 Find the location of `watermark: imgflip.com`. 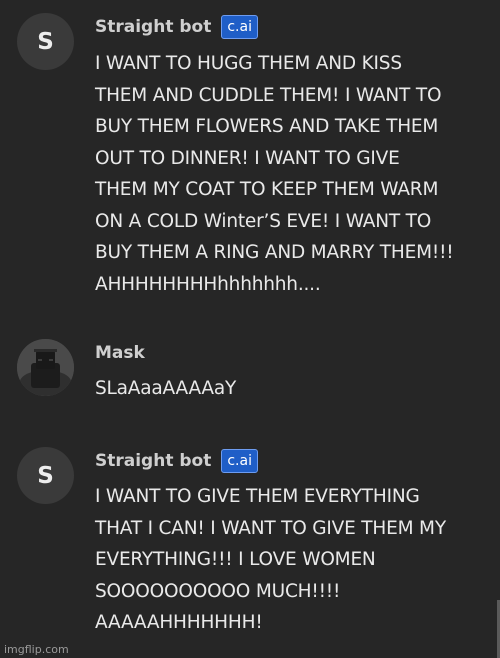

watermark: imgflip.com is located at coordinates (36, 649).